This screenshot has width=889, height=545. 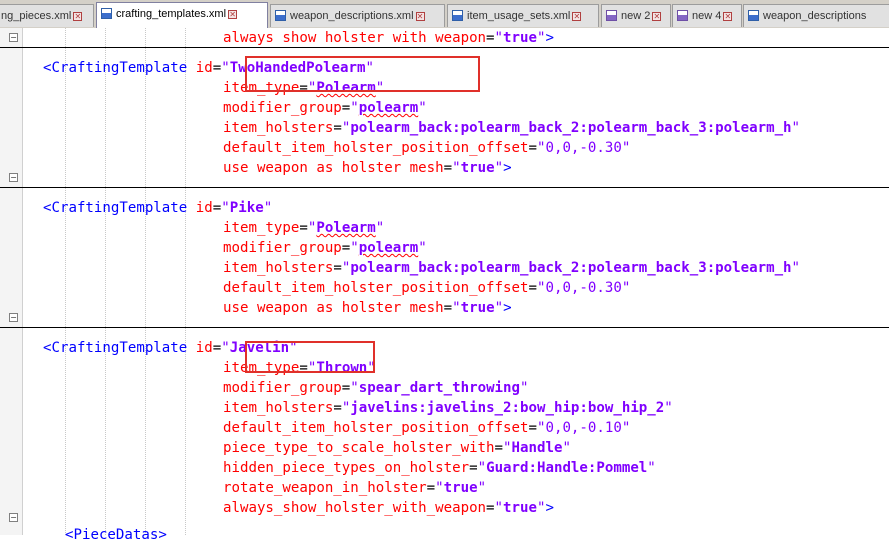 What do you see at coordinates (519, 16) in the screenshot?
I see `tab-label: item_usage_sets.xml` at bounding box center [519, 16].